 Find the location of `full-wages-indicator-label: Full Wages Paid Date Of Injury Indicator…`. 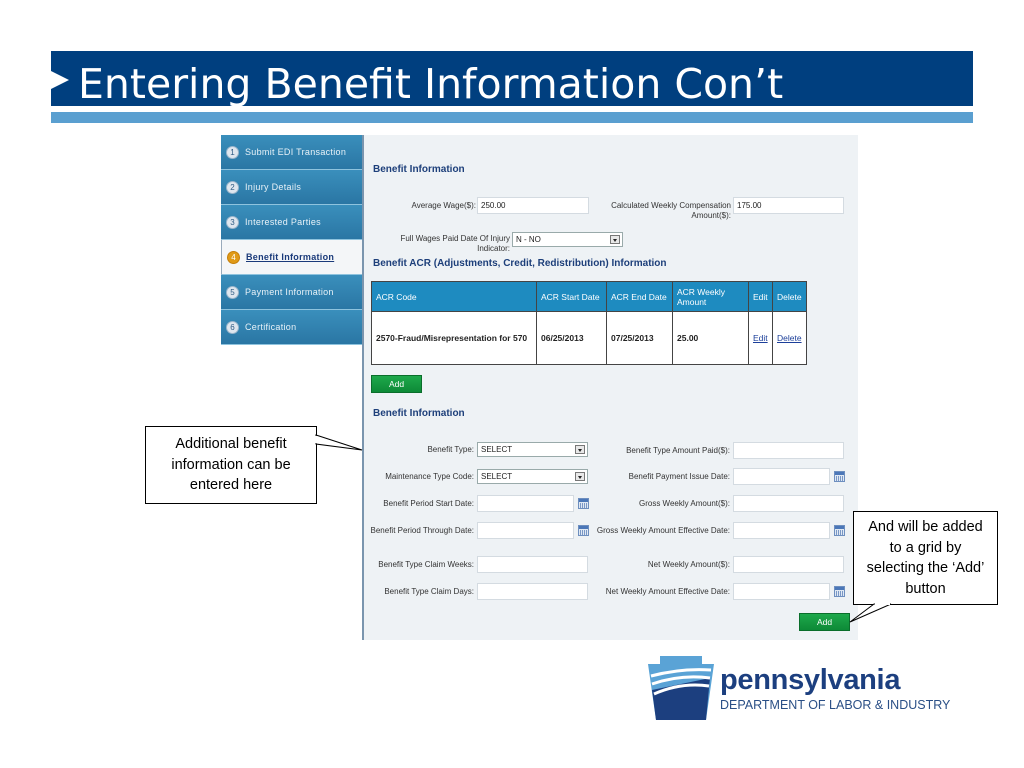

full-wages-indicator-label: Full Wages Paid Date Of Injury Indicator… is located at coordinates (455, 243).